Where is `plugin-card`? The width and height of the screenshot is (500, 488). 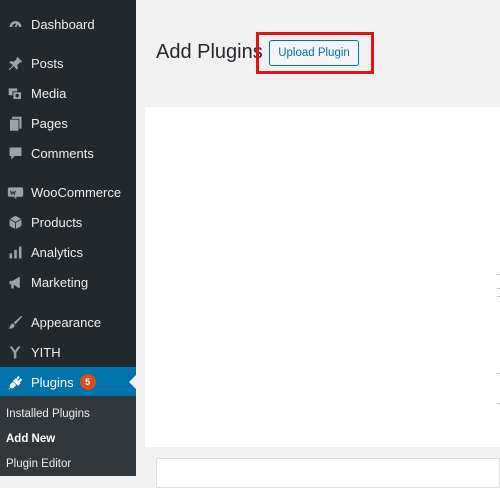 plugin-card is located at coordinates (328, 473).